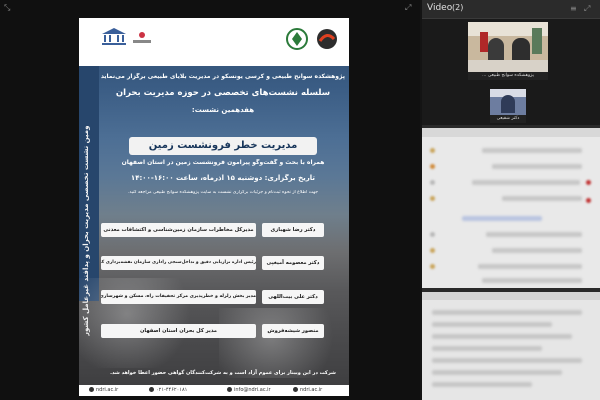 This screenshot has height=400, width=600. I want to click on video-area: پژوهشکده سوانح طبیعی ... دکتر شفیعی, so click(511, 72).